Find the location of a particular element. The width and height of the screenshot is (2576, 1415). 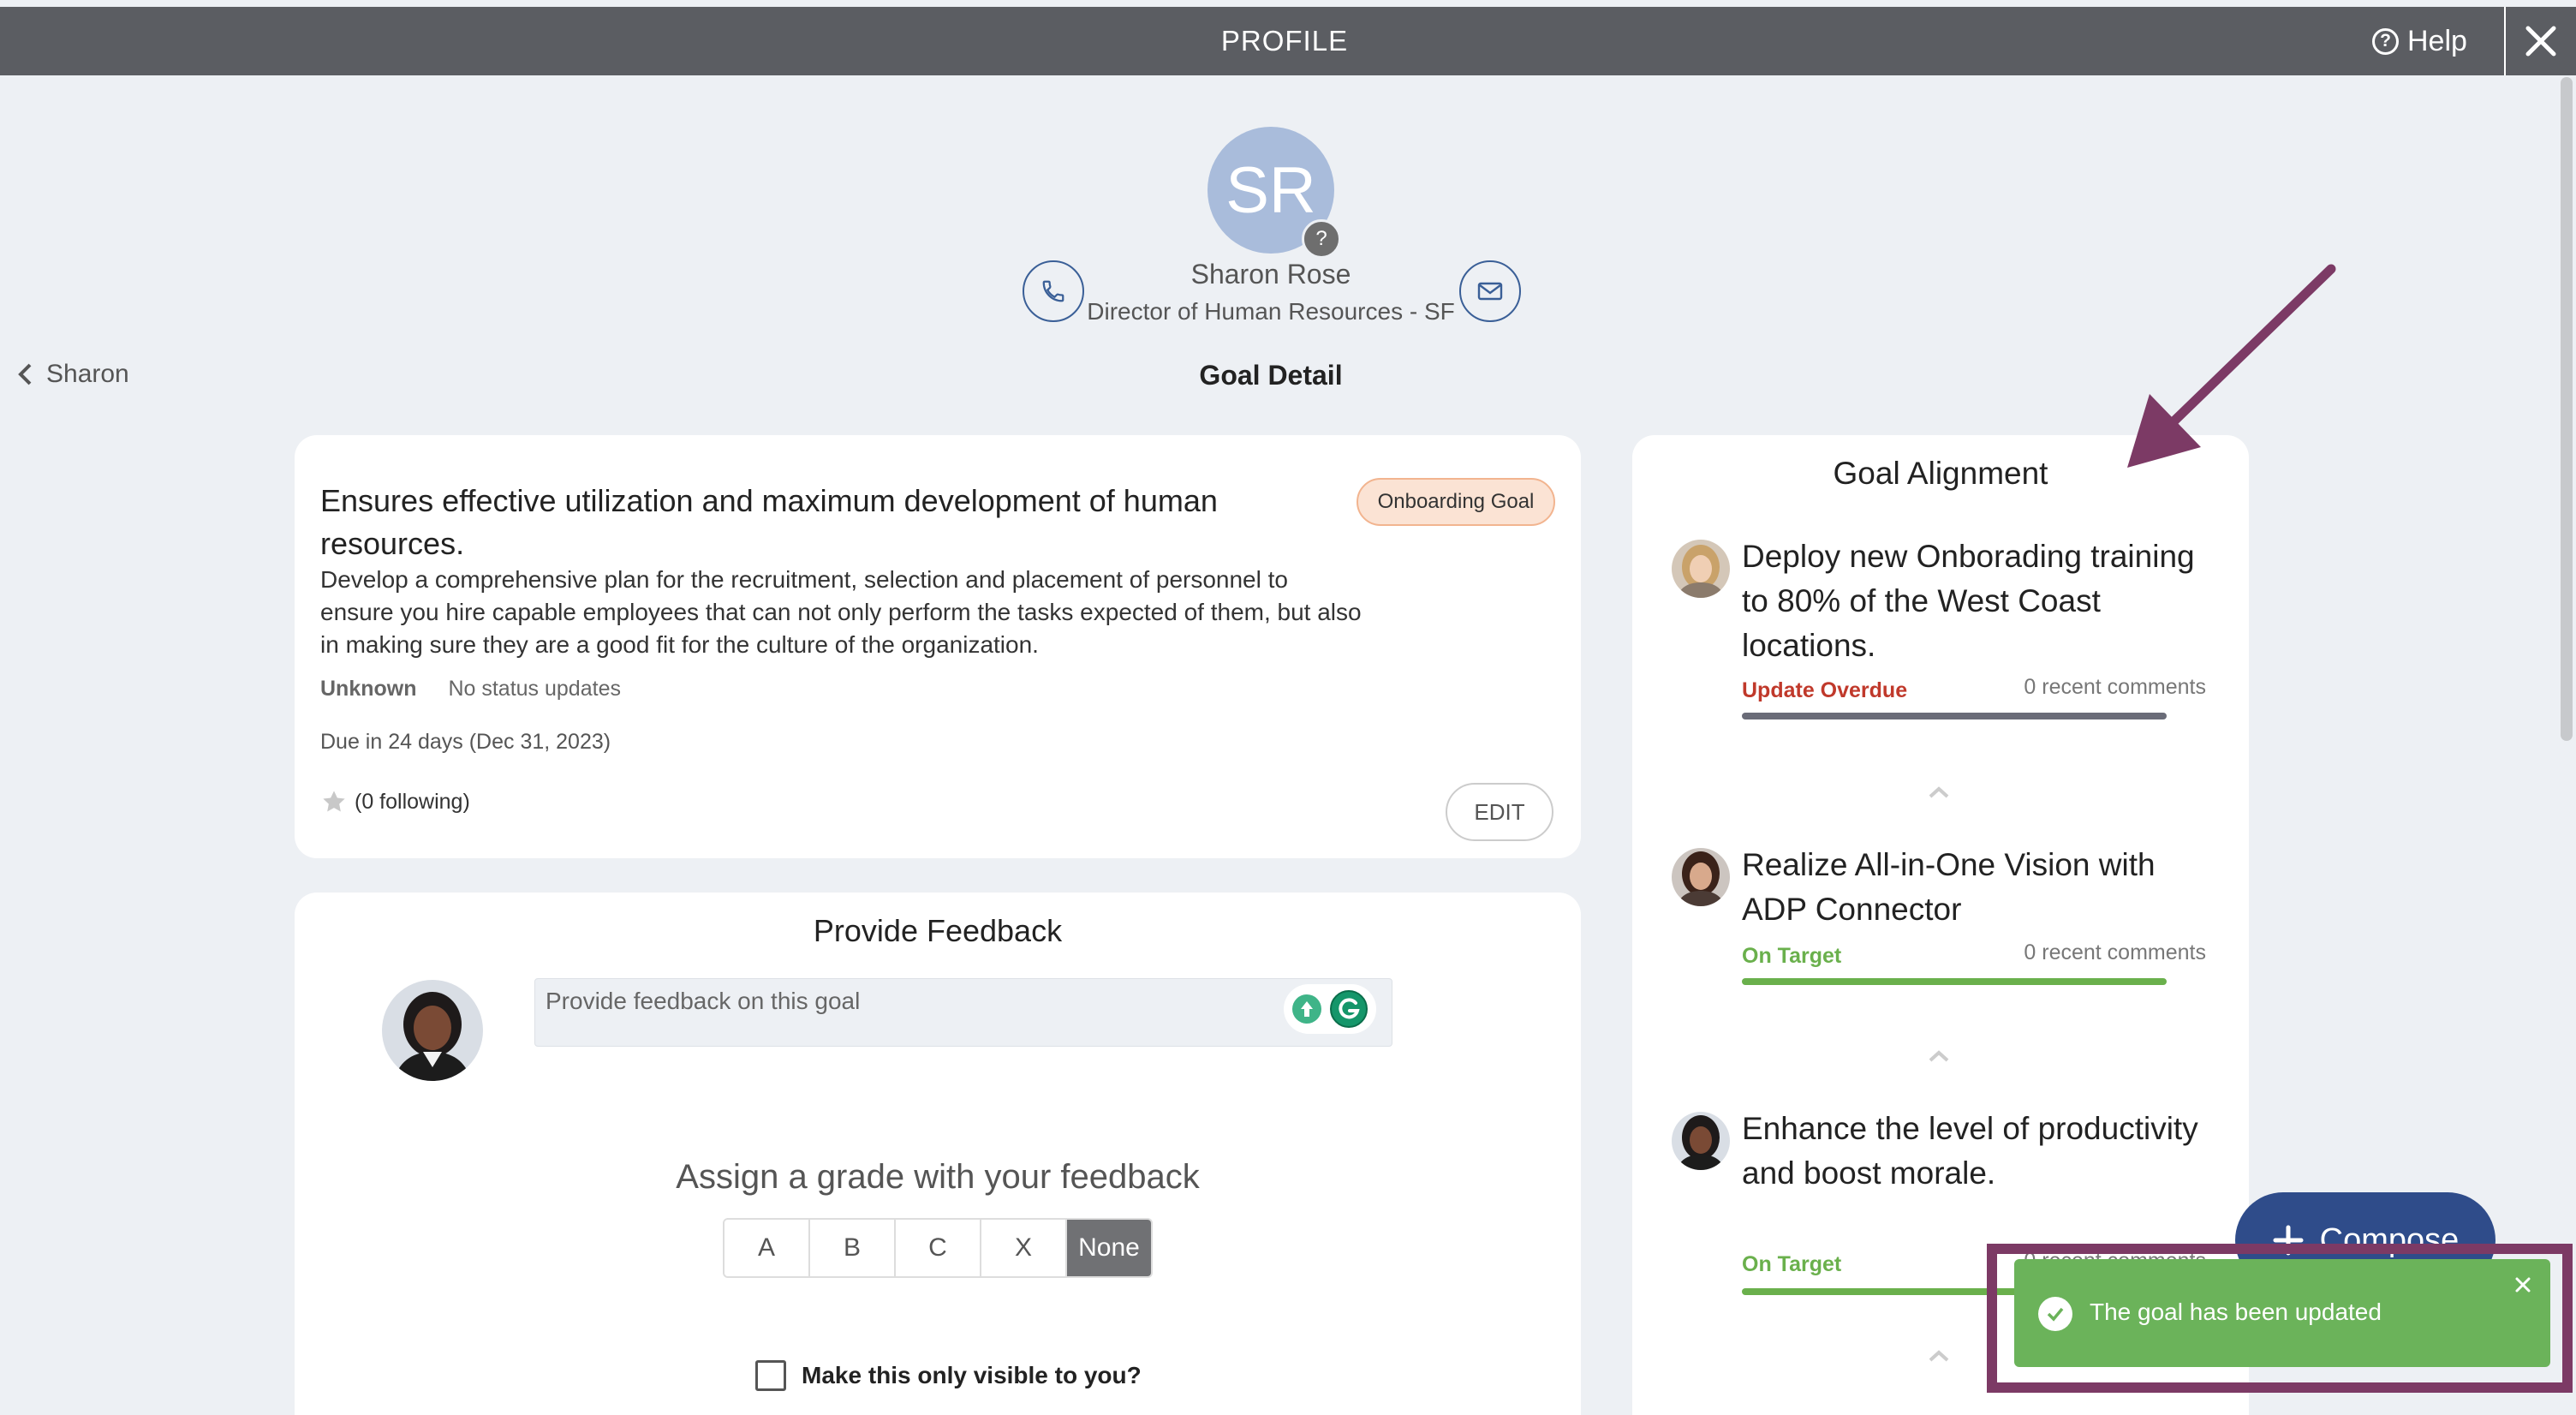

window-title: PROFILE is located at coordinates (1284, 41).